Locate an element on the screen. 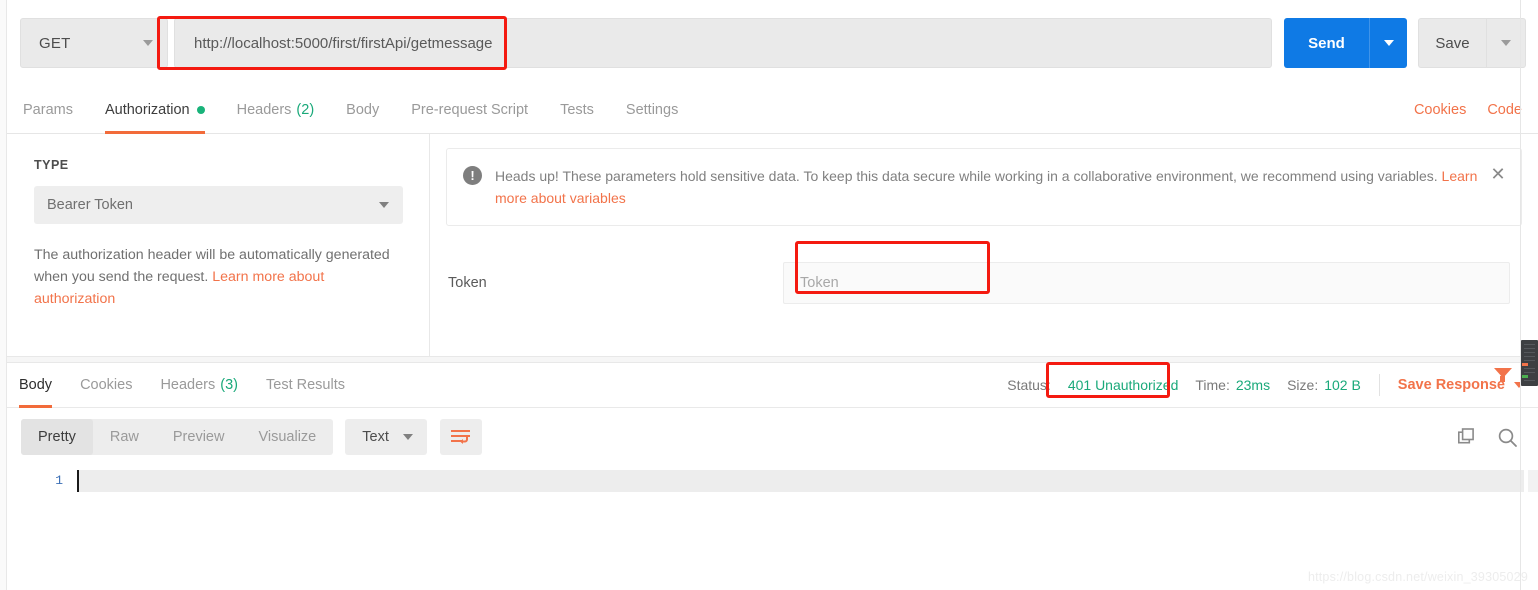  search-icon is located at coordinates (1507, 437).